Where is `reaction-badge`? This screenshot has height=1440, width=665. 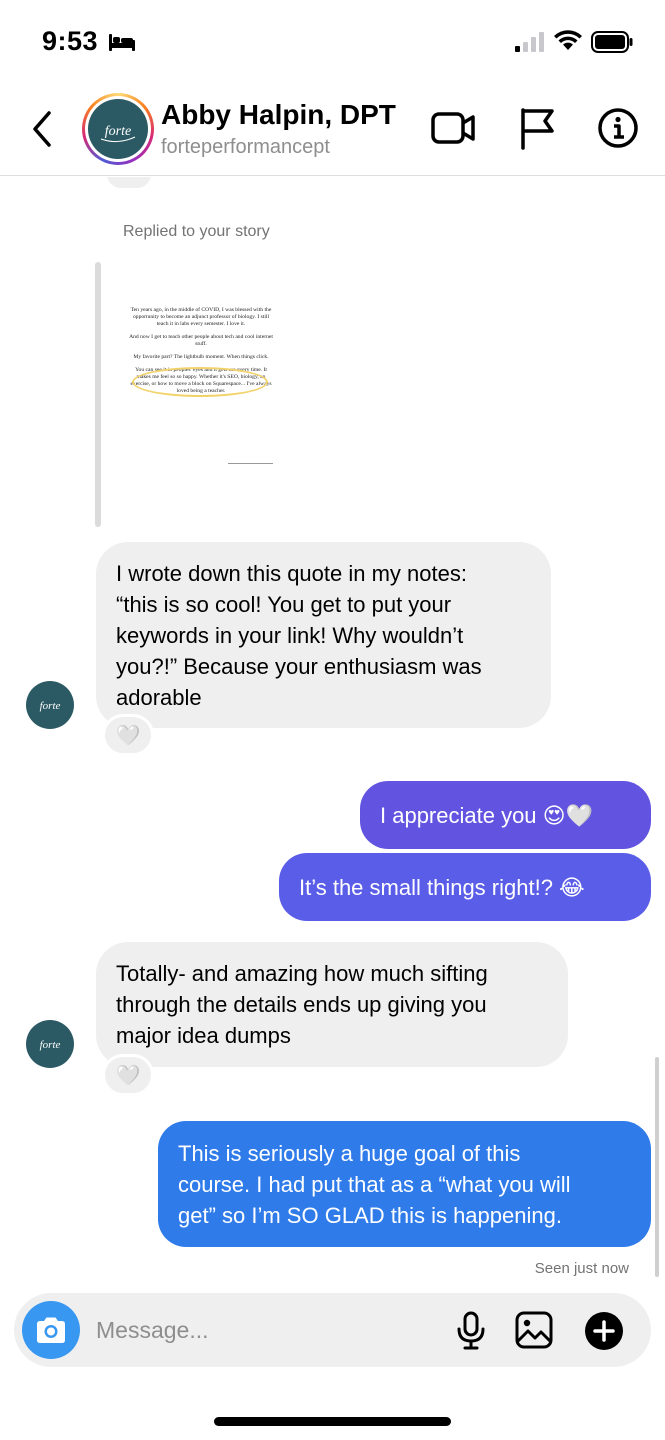 reaction-badge is located at coordinates (129, 184).